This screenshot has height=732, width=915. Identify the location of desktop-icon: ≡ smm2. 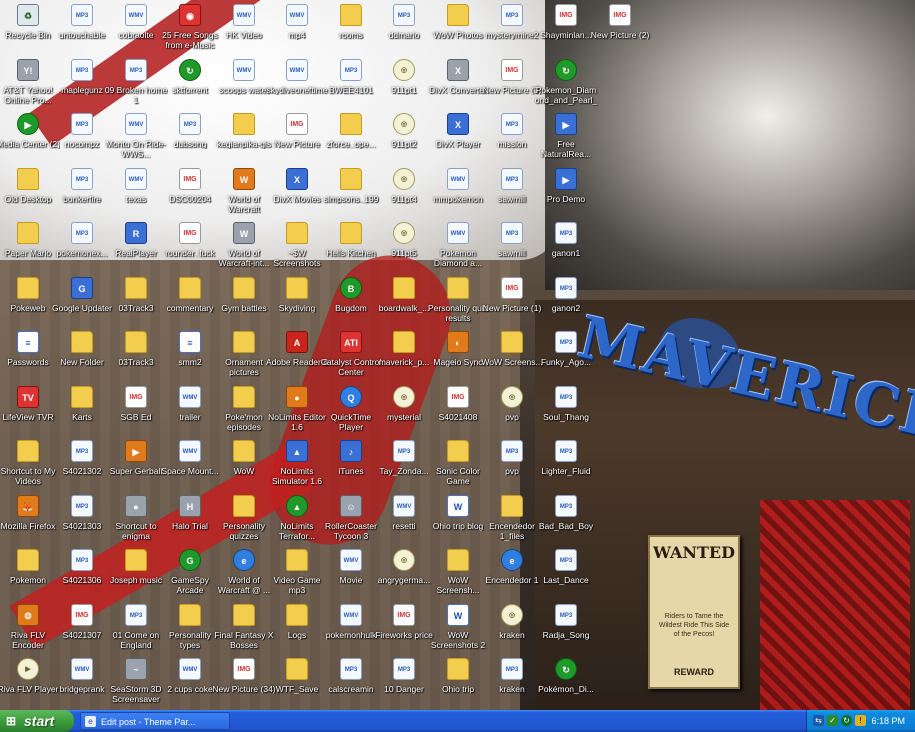
(190, 354).